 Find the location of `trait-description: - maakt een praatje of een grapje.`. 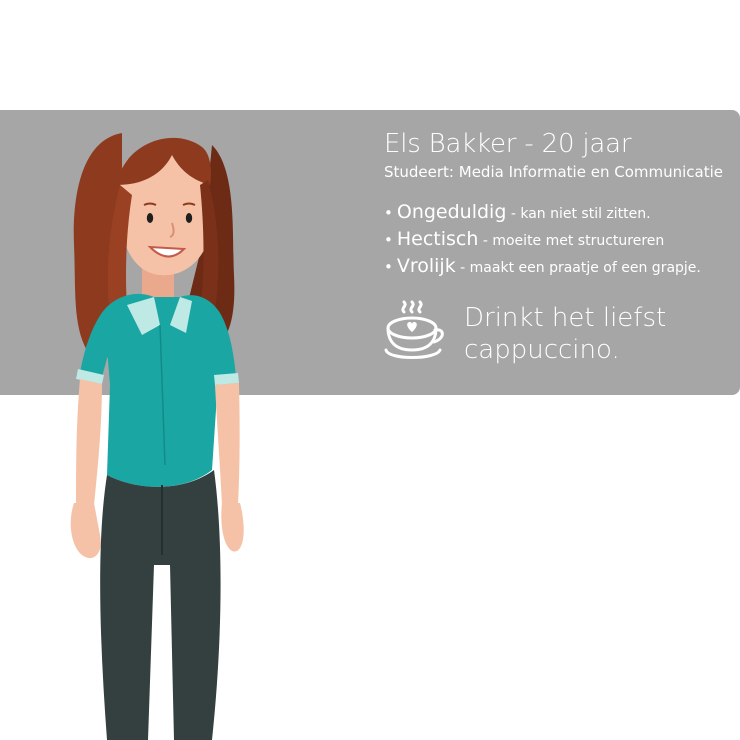

trait-description: - maakt een praatje of een grapje. is located at coordinates (578, 268).